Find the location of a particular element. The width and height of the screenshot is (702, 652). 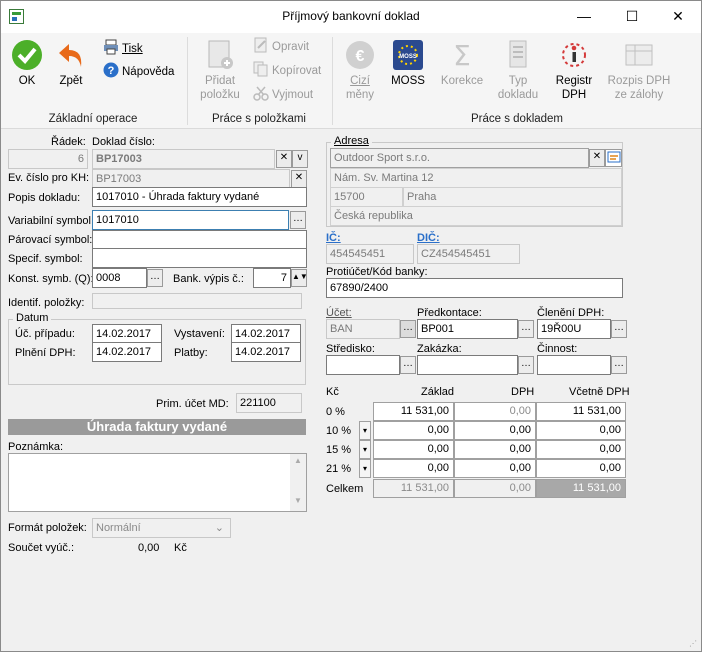

clear-ev-button: ✕ is located at coordinates (299, 179).